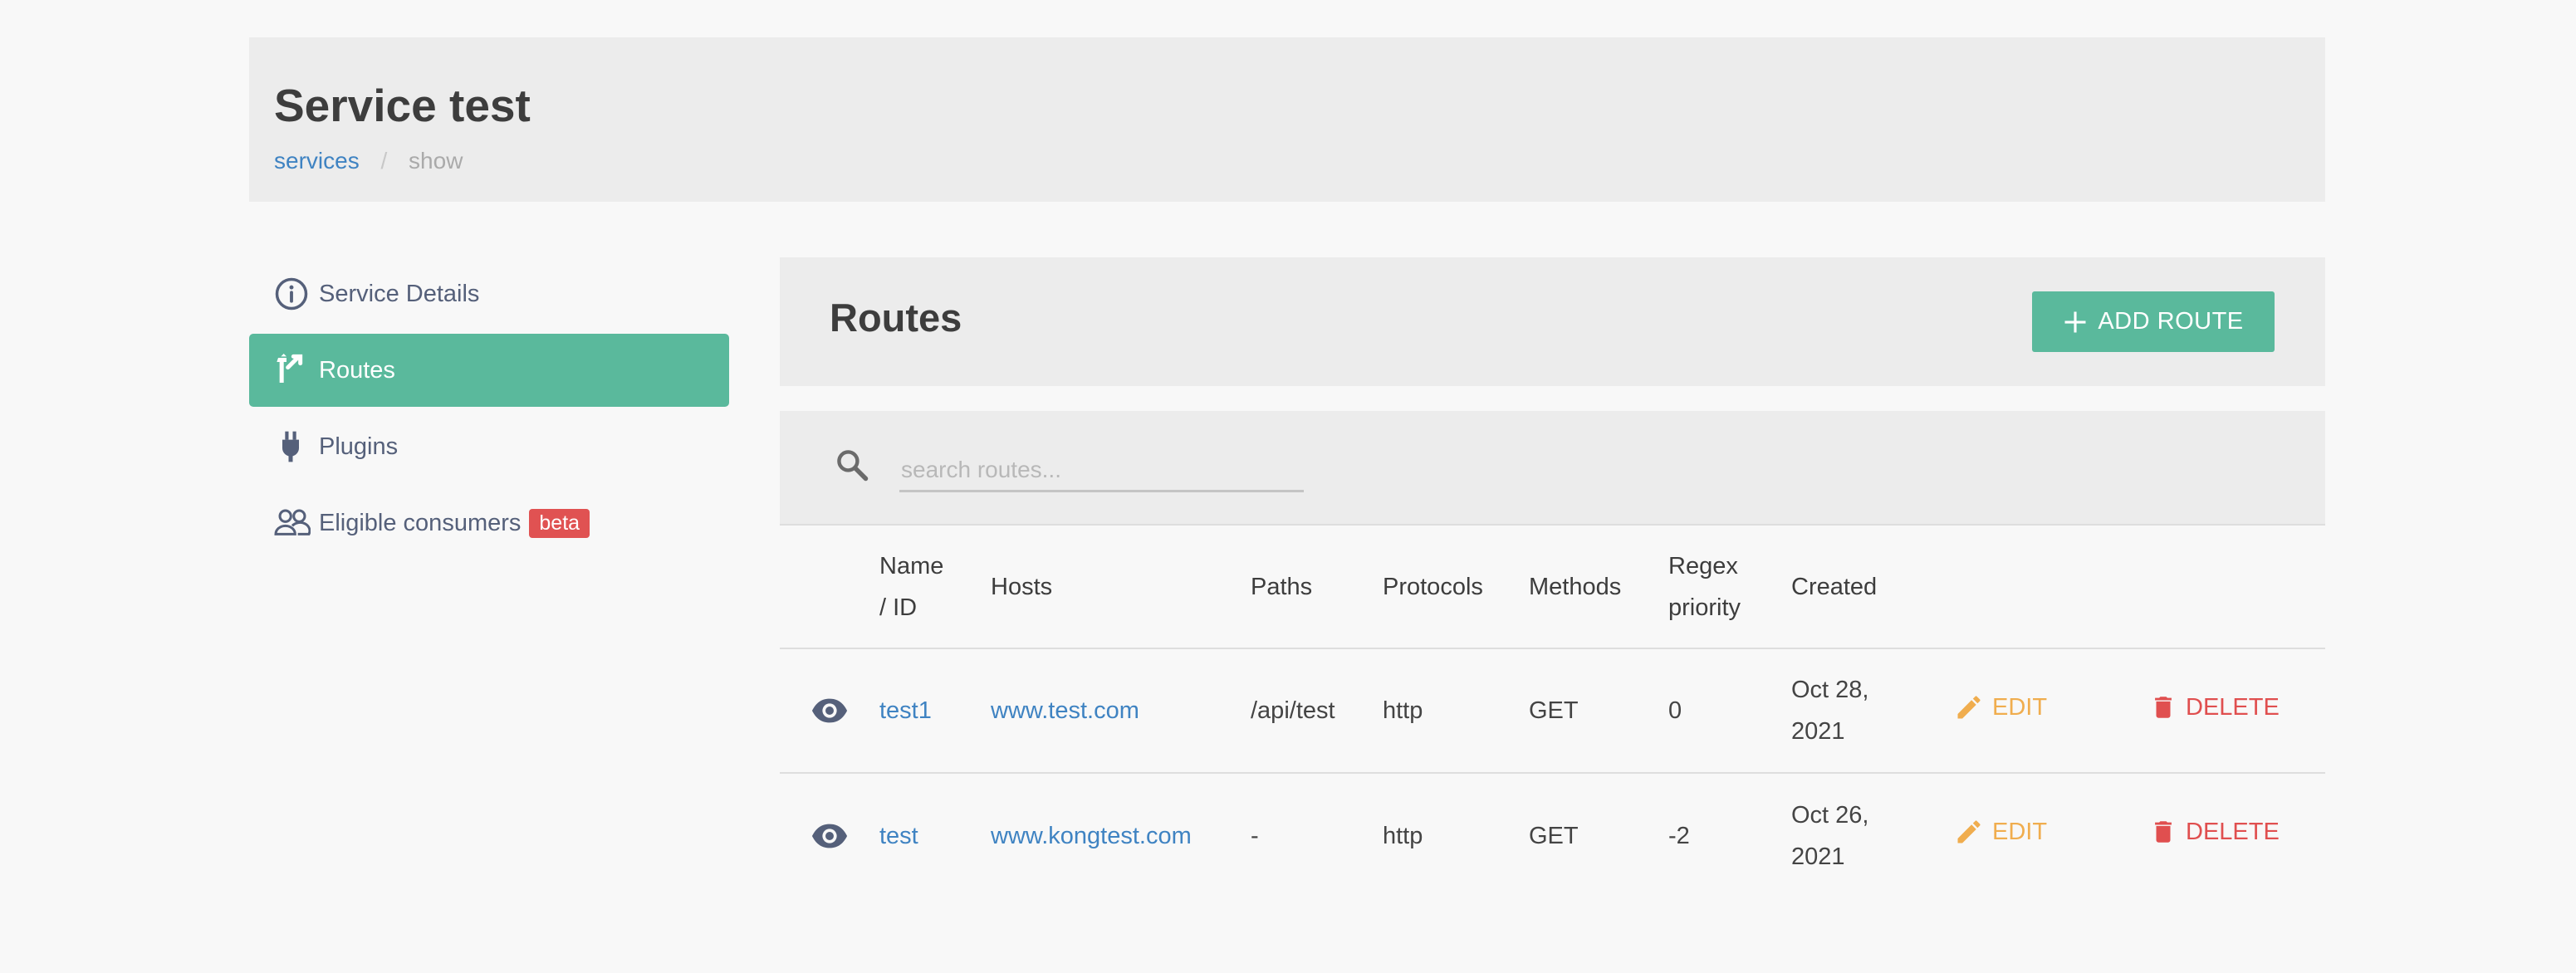 Image resolution: width=2576 pixels, height=973 pixels. I want to click on column-header-protocols: Protocols, so click(1456, 587).